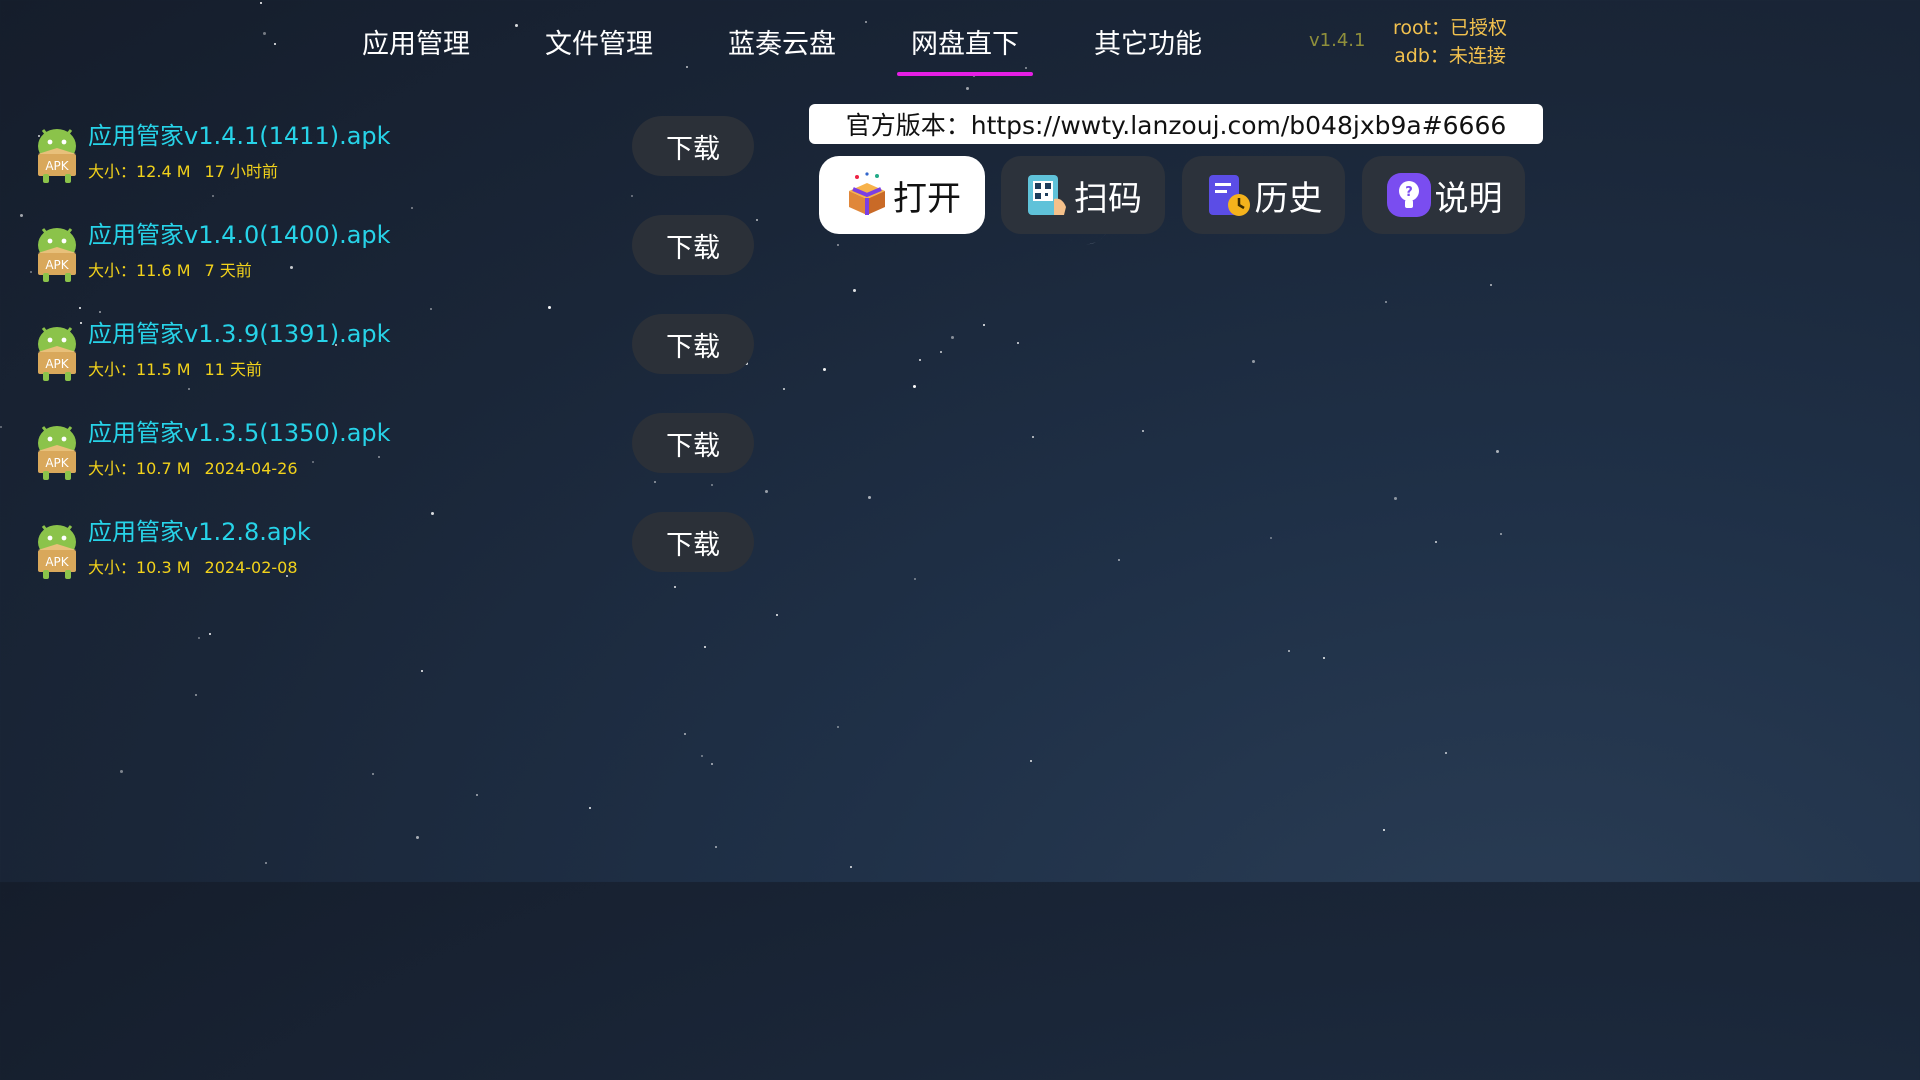 Image resolution: width=1920 pixels, height=1080 pixels. I want to click on tab-underline, so click(965, 74).